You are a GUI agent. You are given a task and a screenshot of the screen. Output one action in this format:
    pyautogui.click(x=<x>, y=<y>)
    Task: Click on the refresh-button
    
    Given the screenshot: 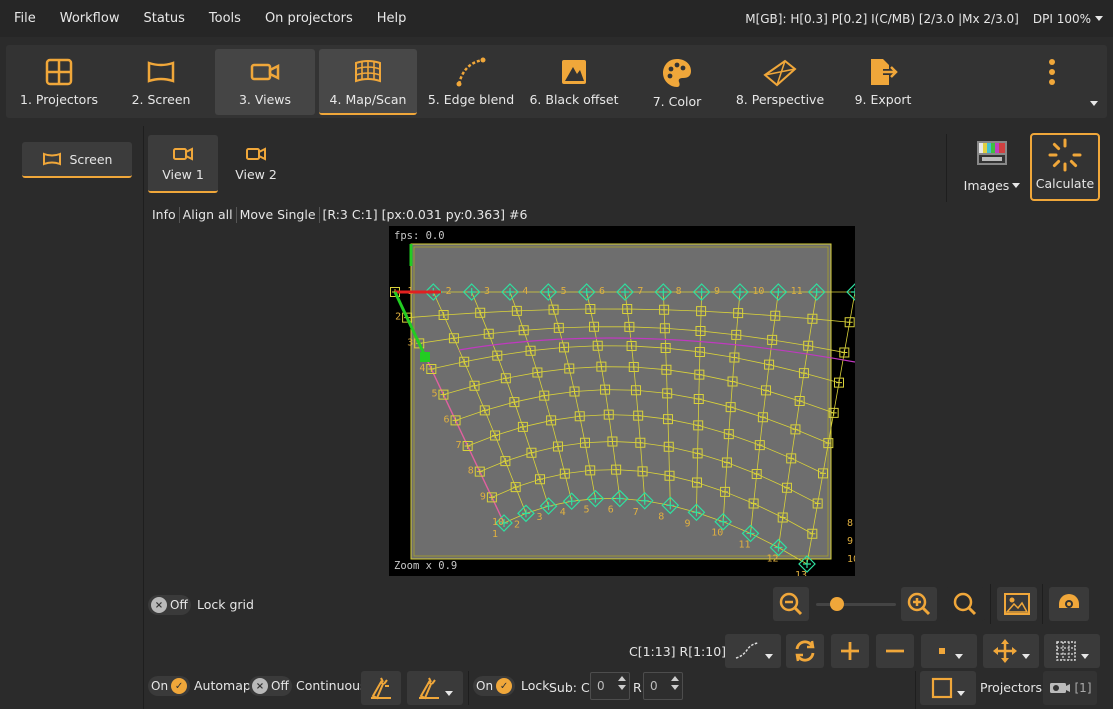 What is the action you would take?
    pyautogui.click(x=805, y=651)
    